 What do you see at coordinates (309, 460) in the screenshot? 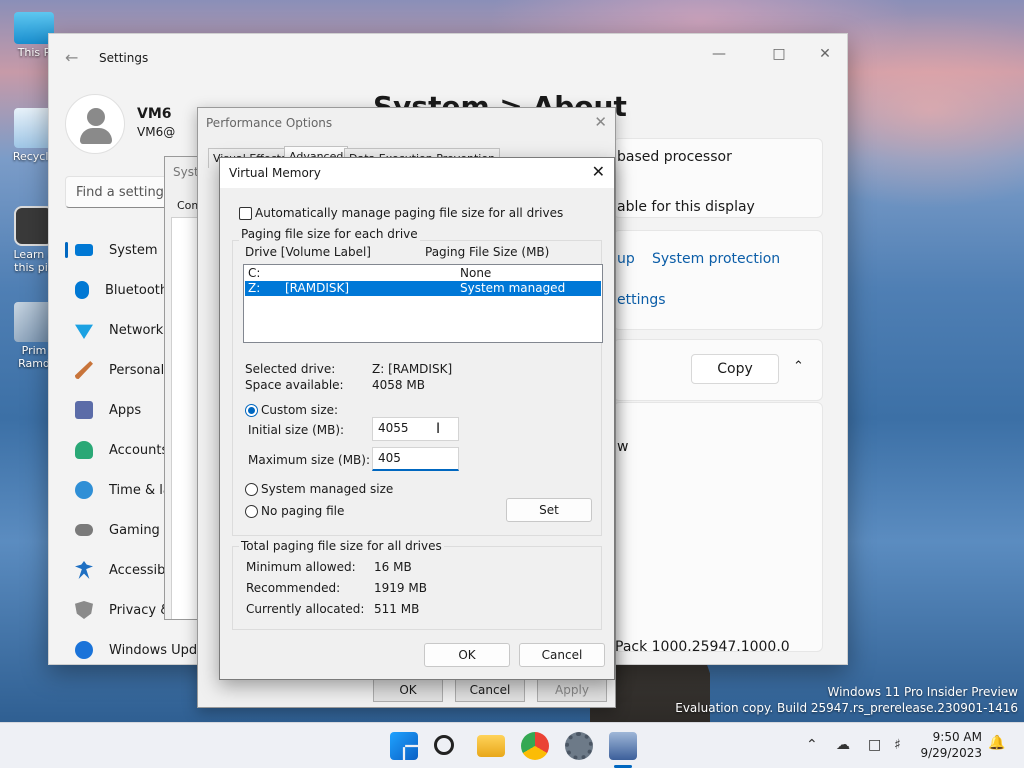
I see `max-size-label: Maximum size (MB):` at bounding box center [309, 460].